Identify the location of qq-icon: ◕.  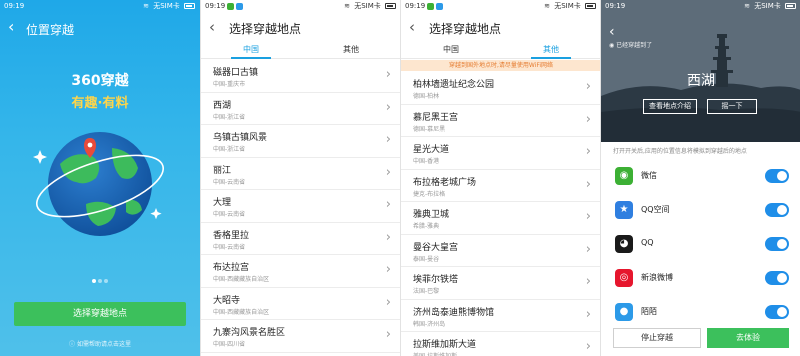
(624, 244).